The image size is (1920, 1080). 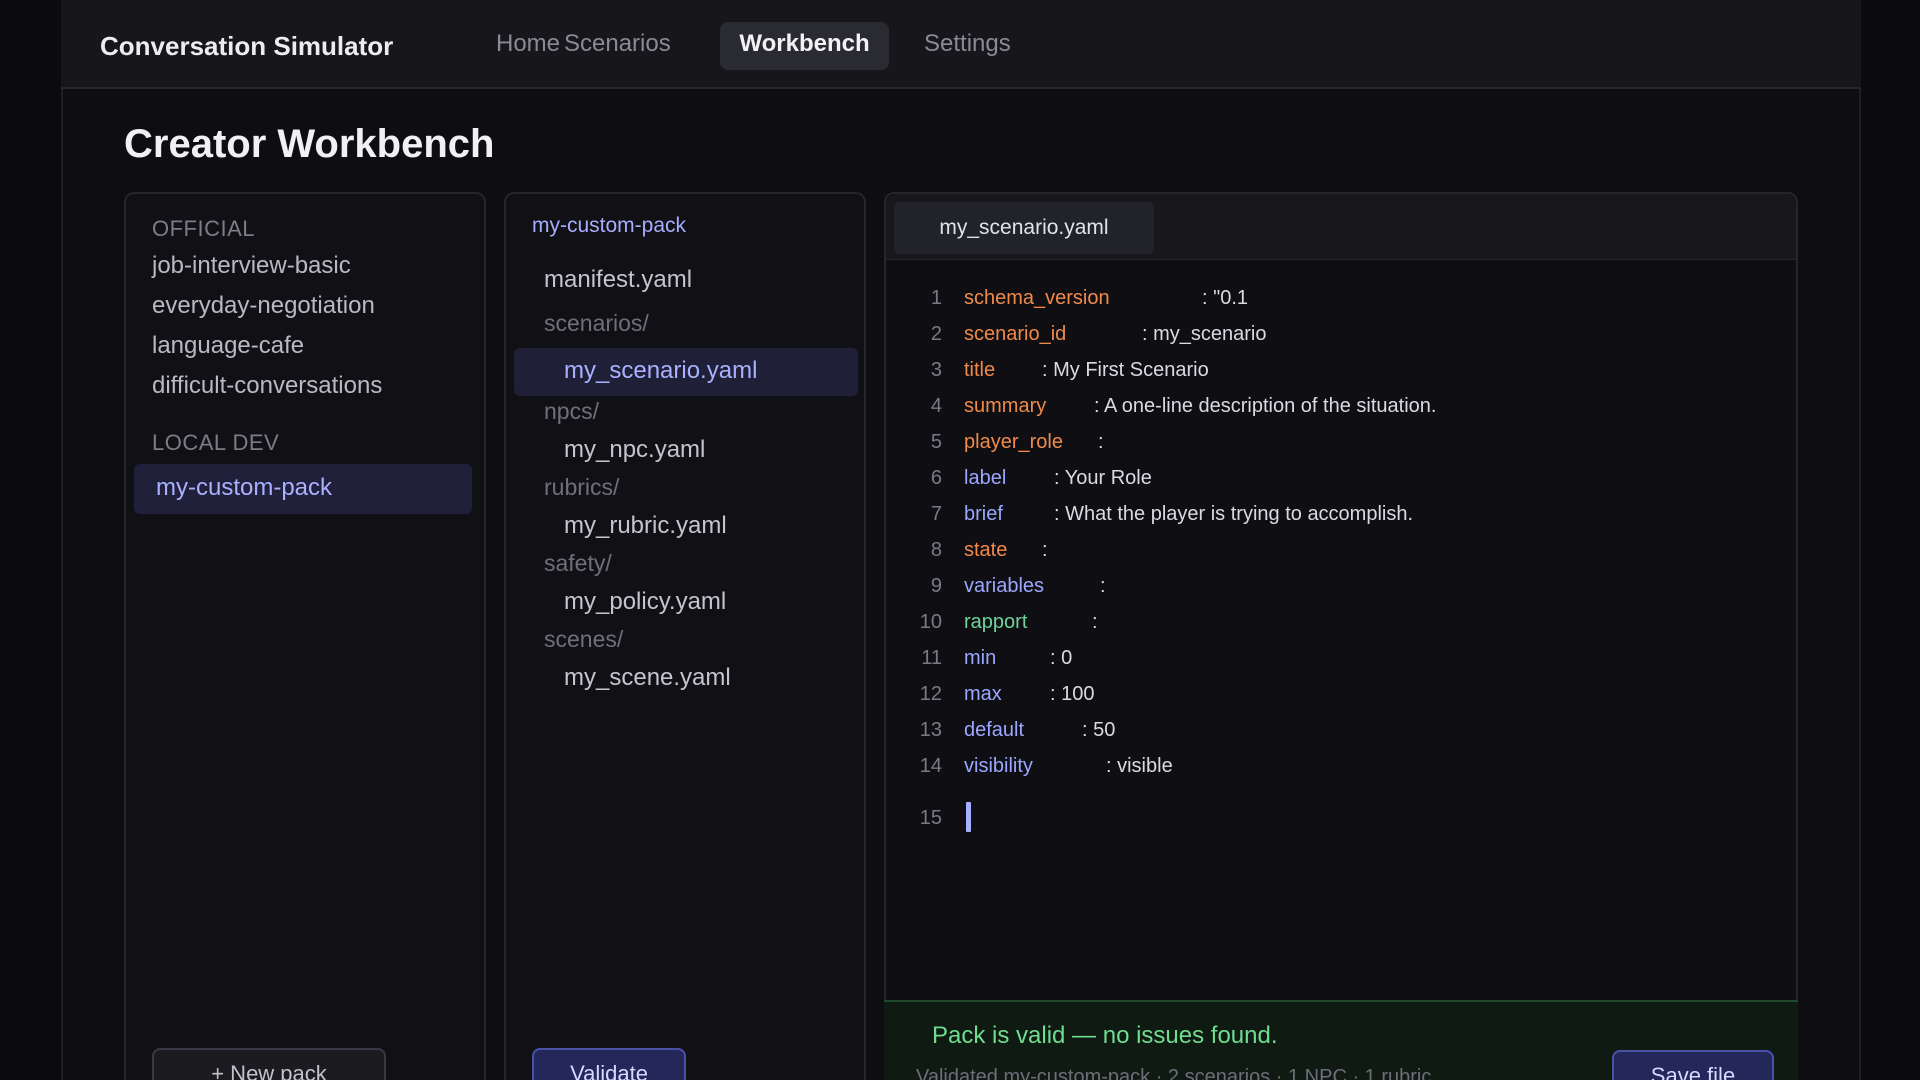 What do you see at coordinates (647, 678) in the screenshot?
I see `file-my-scene: my_scene.yaml` at bounding box center [647, 678].